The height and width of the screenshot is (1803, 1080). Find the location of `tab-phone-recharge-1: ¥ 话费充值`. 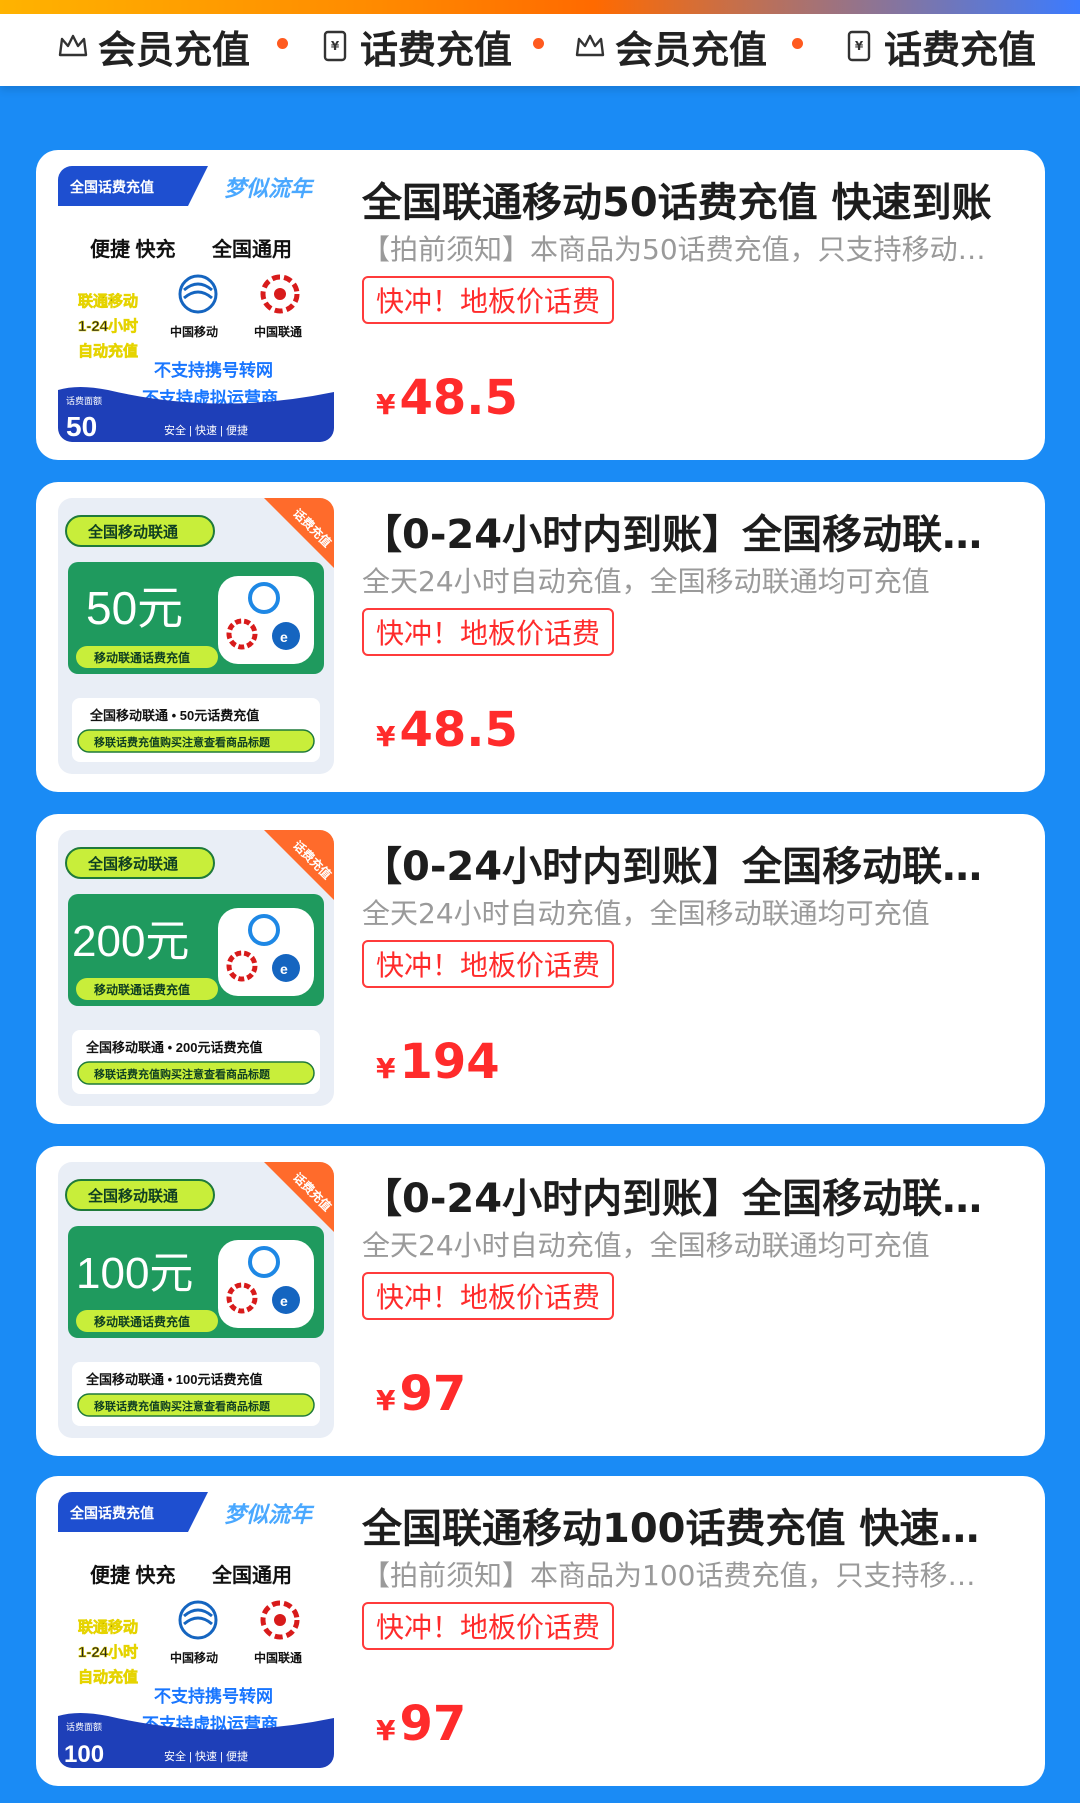

tab-phone-recharge-1: ¥ 话费充值 is located at coordinates (415, 46).